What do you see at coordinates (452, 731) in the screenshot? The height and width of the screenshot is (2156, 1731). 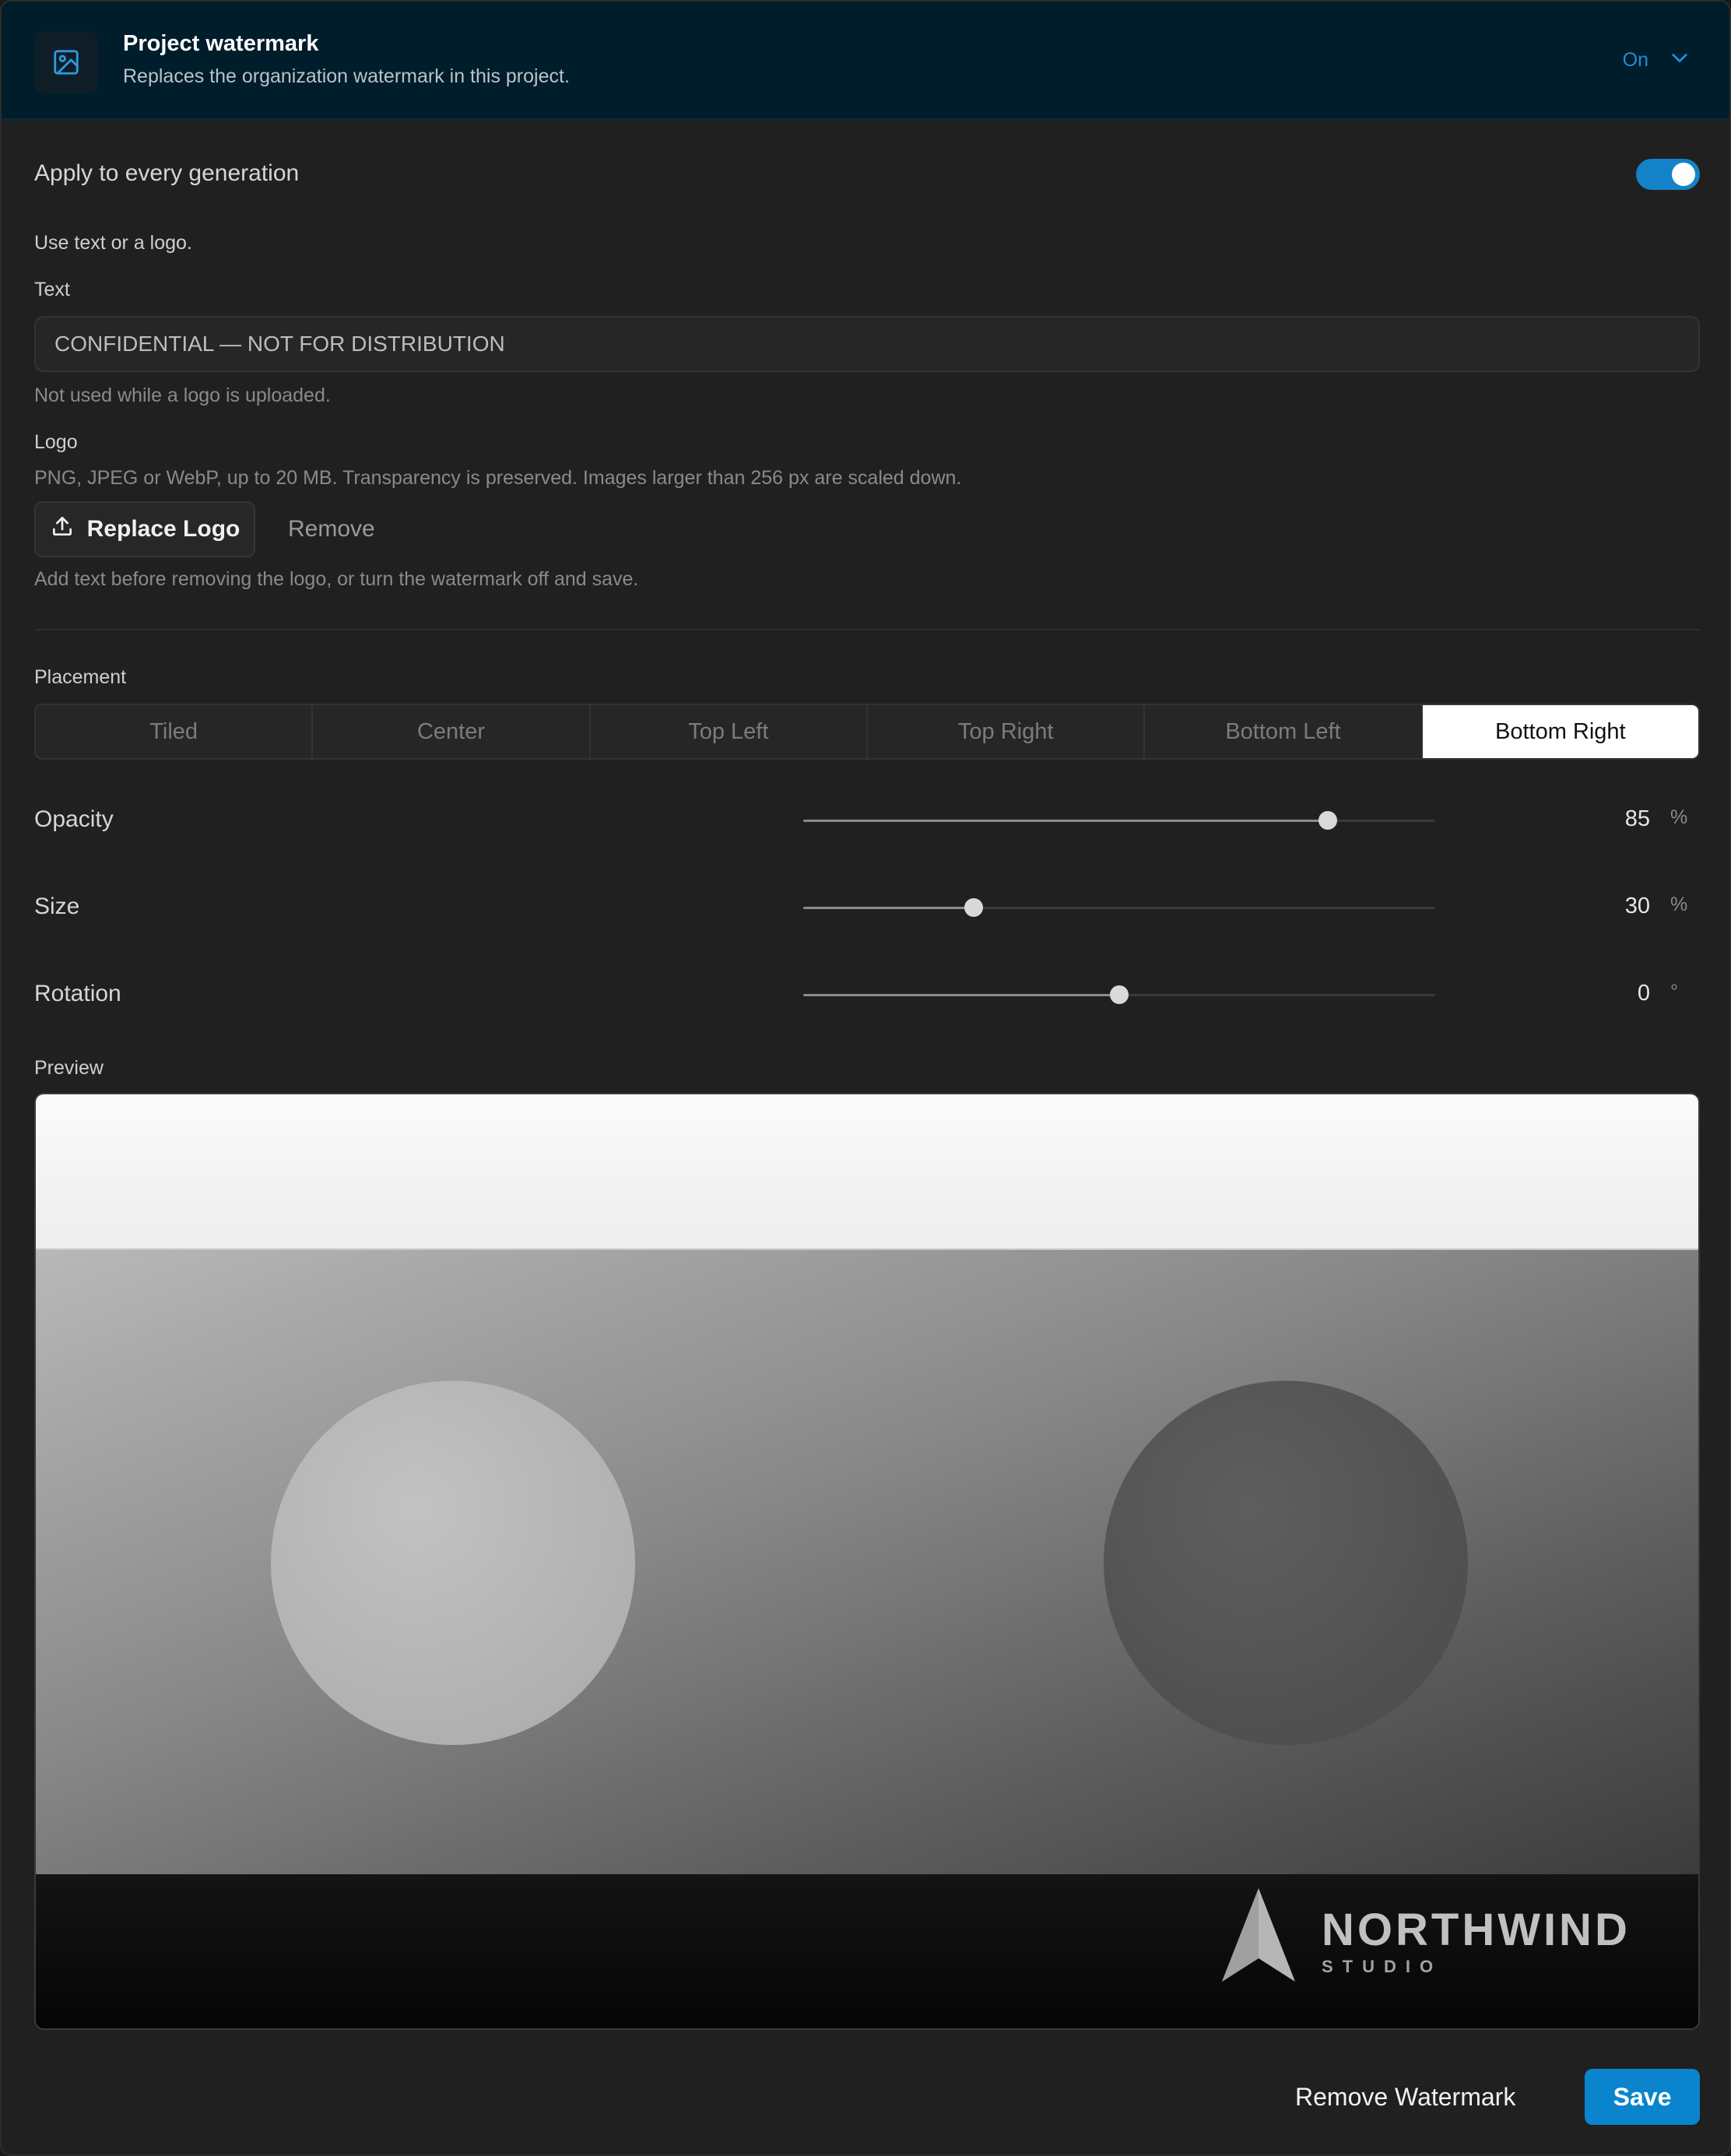 I see `placement-option-center: Center` at bounding box center [452, 731].